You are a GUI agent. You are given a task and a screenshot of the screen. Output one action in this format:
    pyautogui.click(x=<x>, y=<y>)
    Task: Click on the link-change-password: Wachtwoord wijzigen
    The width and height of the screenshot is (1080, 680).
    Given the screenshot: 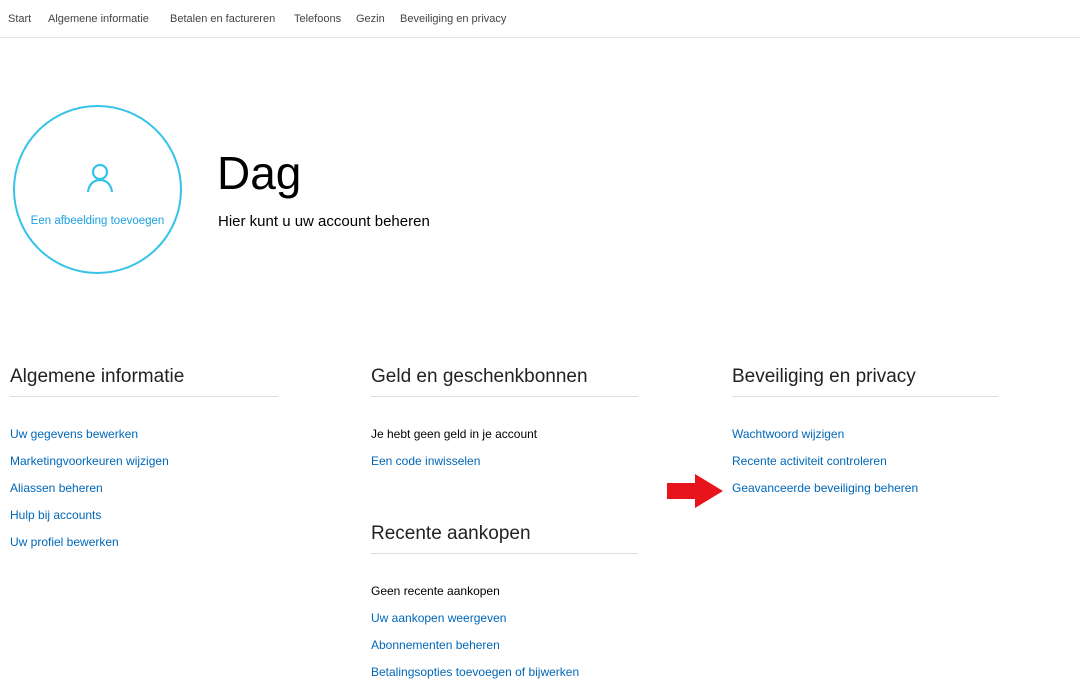 What is the action you would take?
    pyautogui.click(x=788, y=434)
    